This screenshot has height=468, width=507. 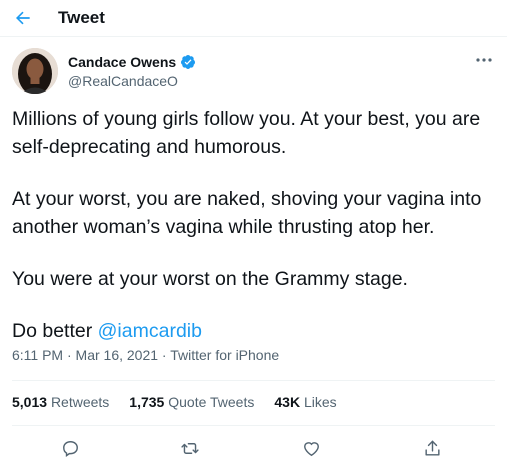 What do you see at coordinates (188, 62) in the screenshot?
I see `verified-badge-icon` at bounding box center [188, 62].